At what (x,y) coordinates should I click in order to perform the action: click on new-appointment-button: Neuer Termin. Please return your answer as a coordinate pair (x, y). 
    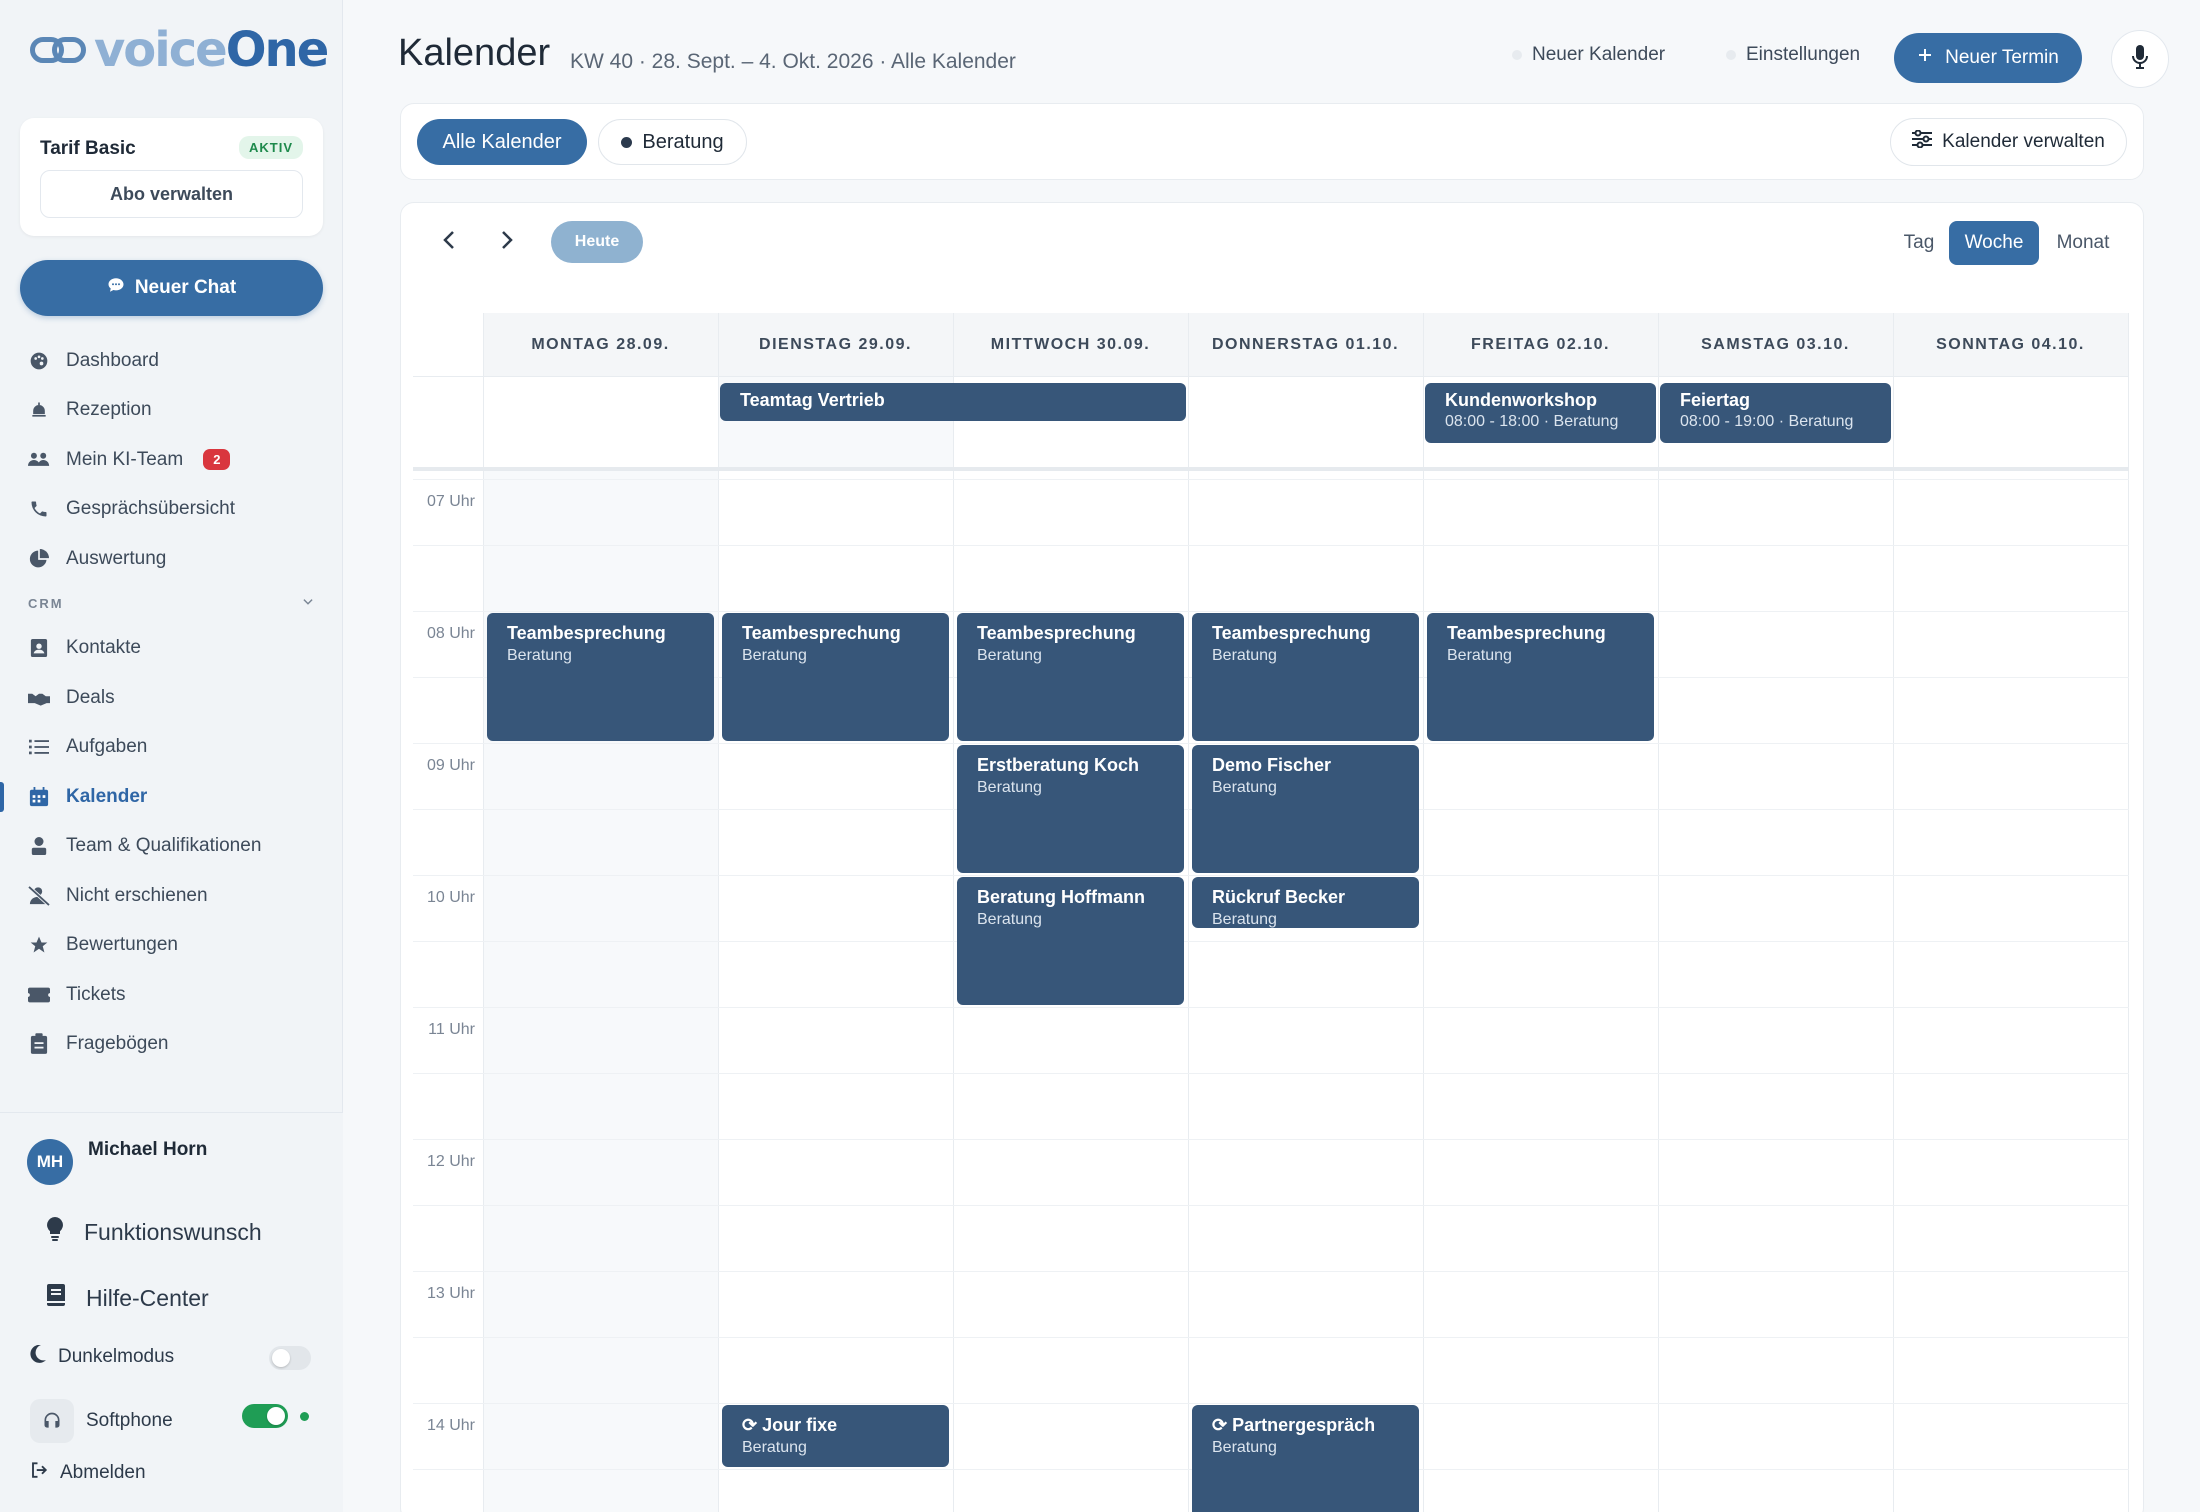
    Looking at the image, I should click on (1988, 58).